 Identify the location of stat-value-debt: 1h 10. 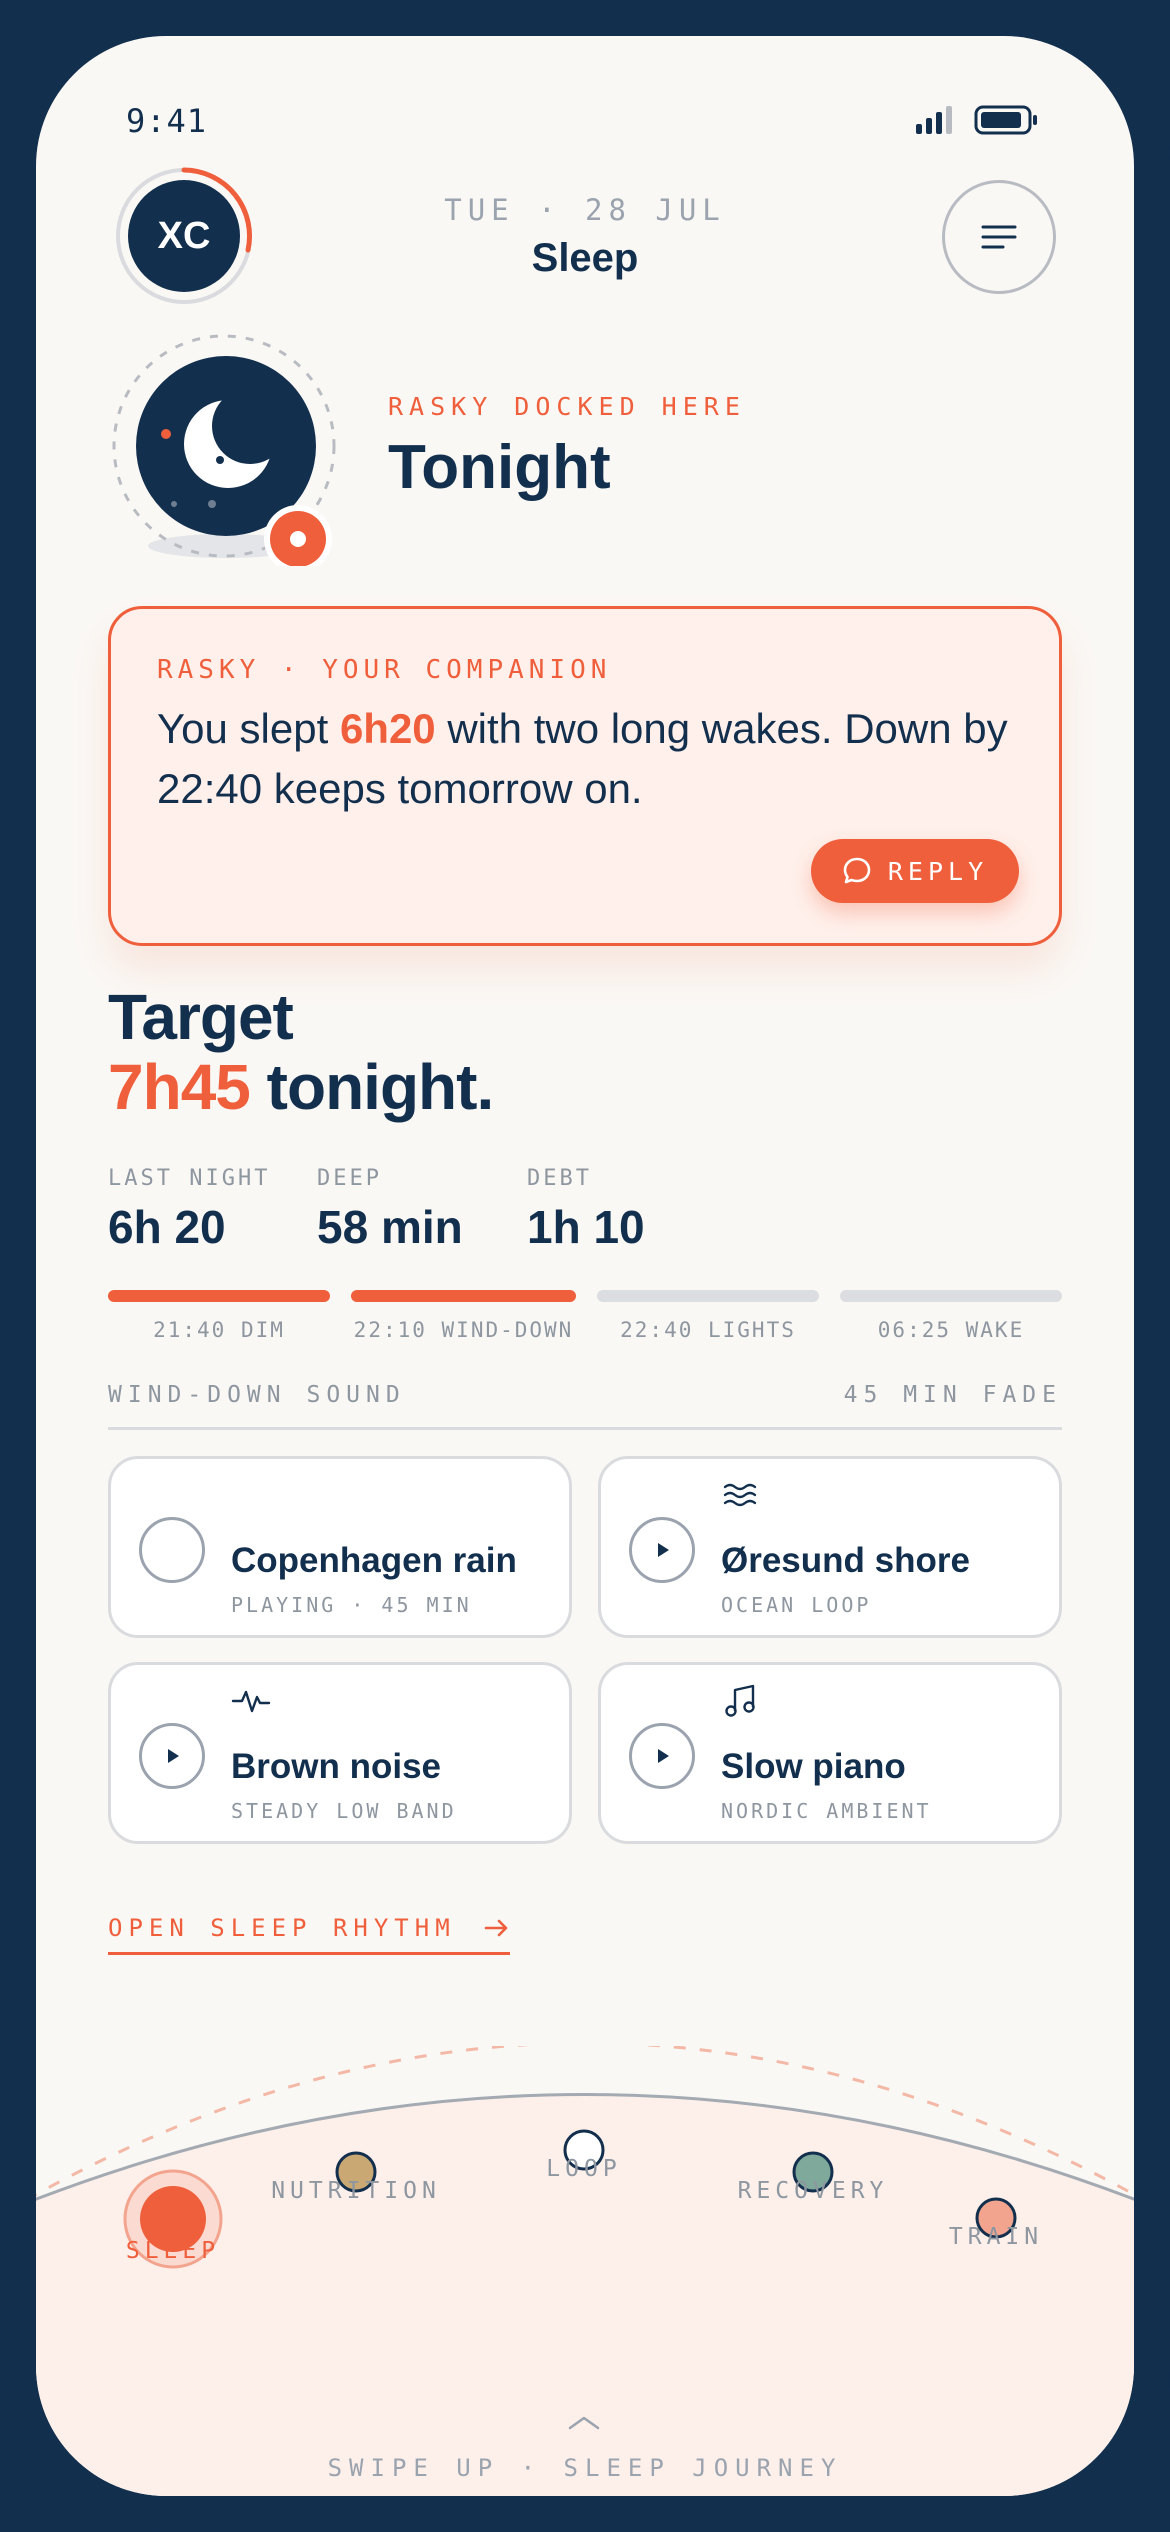
(586, 1227).